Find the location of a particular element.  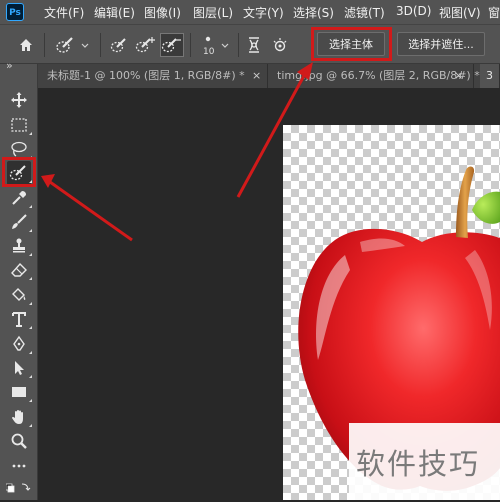

arrow-to-quick-selection is located at coordinates (91, 211).